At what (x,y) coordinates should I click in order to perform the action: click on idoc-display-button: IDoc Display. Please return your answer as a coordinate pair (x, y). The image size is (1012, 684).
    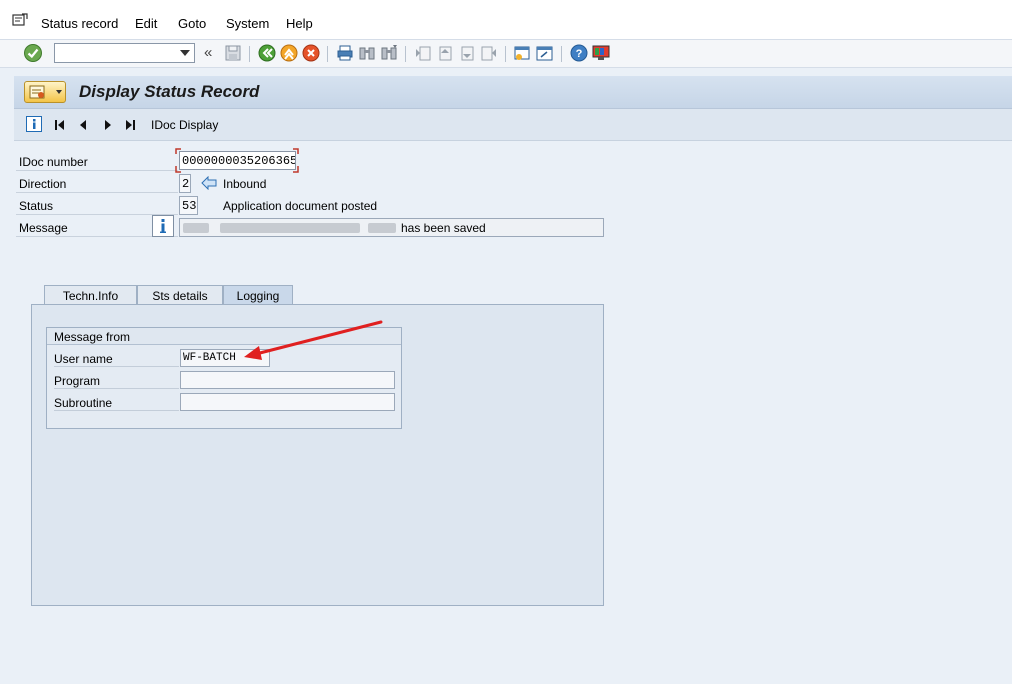
    Looking at the image, I should click on (184, 125).